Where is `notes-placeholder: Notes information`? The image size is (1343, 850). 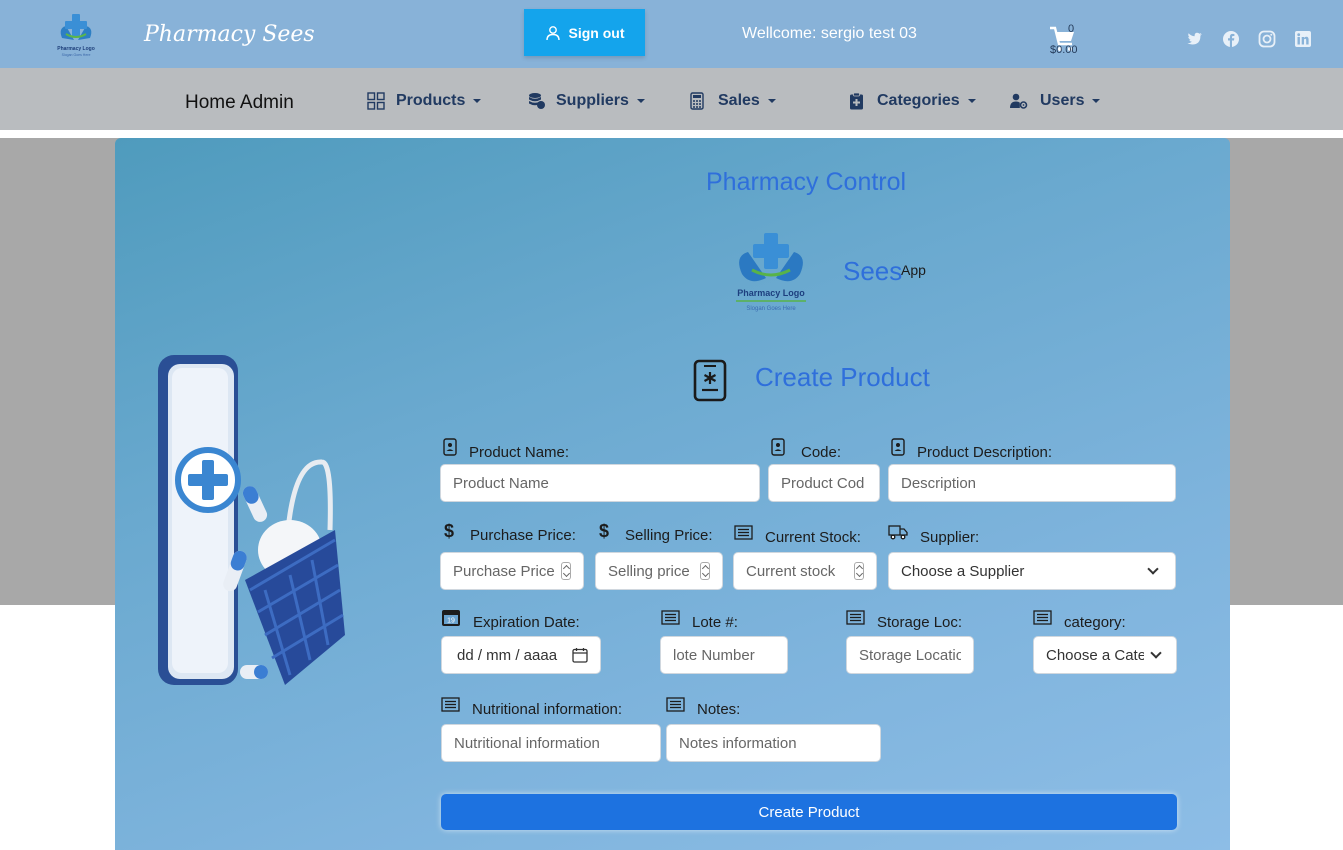 notes-placeholder: Notes information is located at coordinates (738, 743).